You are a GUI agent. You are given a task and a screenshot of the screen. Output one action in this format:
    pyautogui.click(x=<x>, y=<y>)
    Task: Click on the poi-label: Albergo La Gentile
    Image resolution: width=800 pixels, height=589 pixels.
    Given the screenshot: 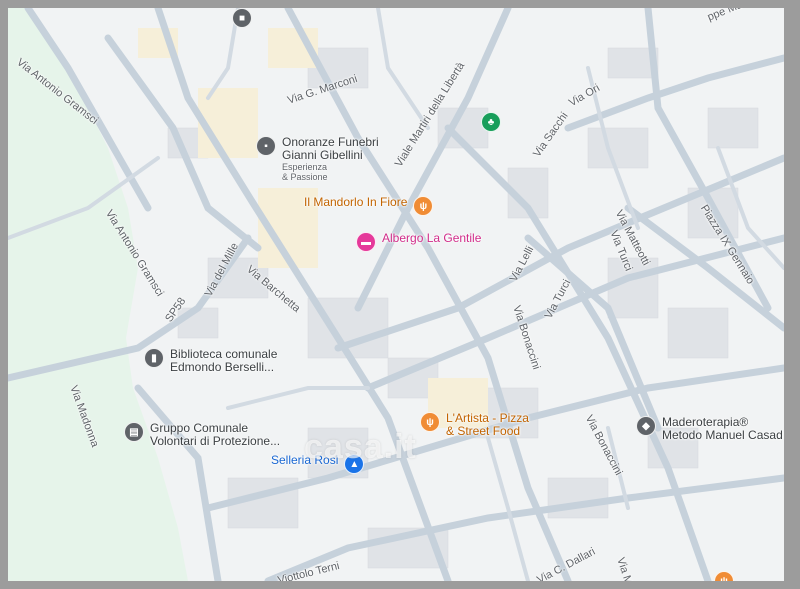 What is the action you would take?
    pyautogui.click(x=432, y=238)
    